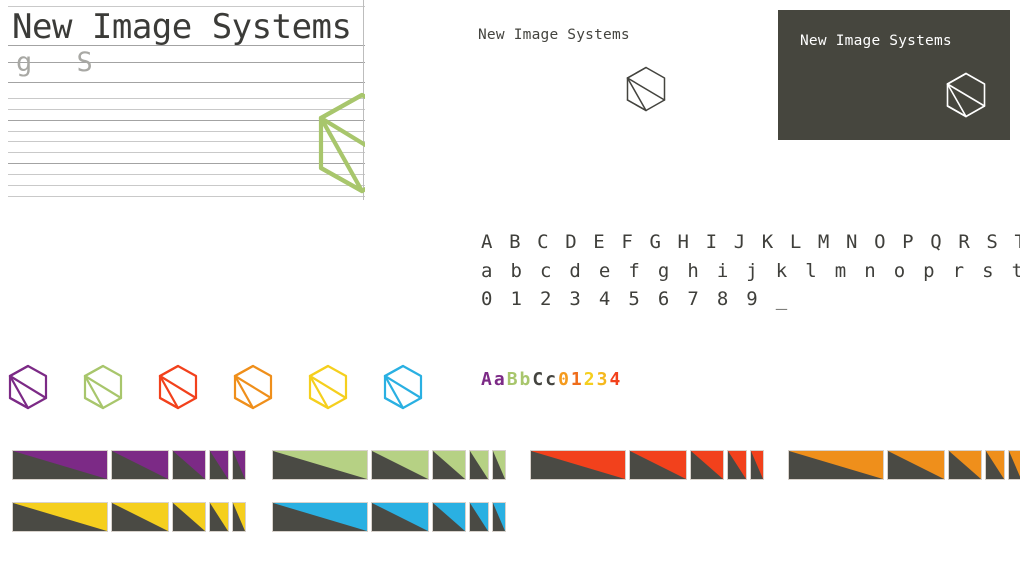  Describe the element at coordinates (526, 379) in the screenshot. I see `type-color-sample-char: b` at that location.